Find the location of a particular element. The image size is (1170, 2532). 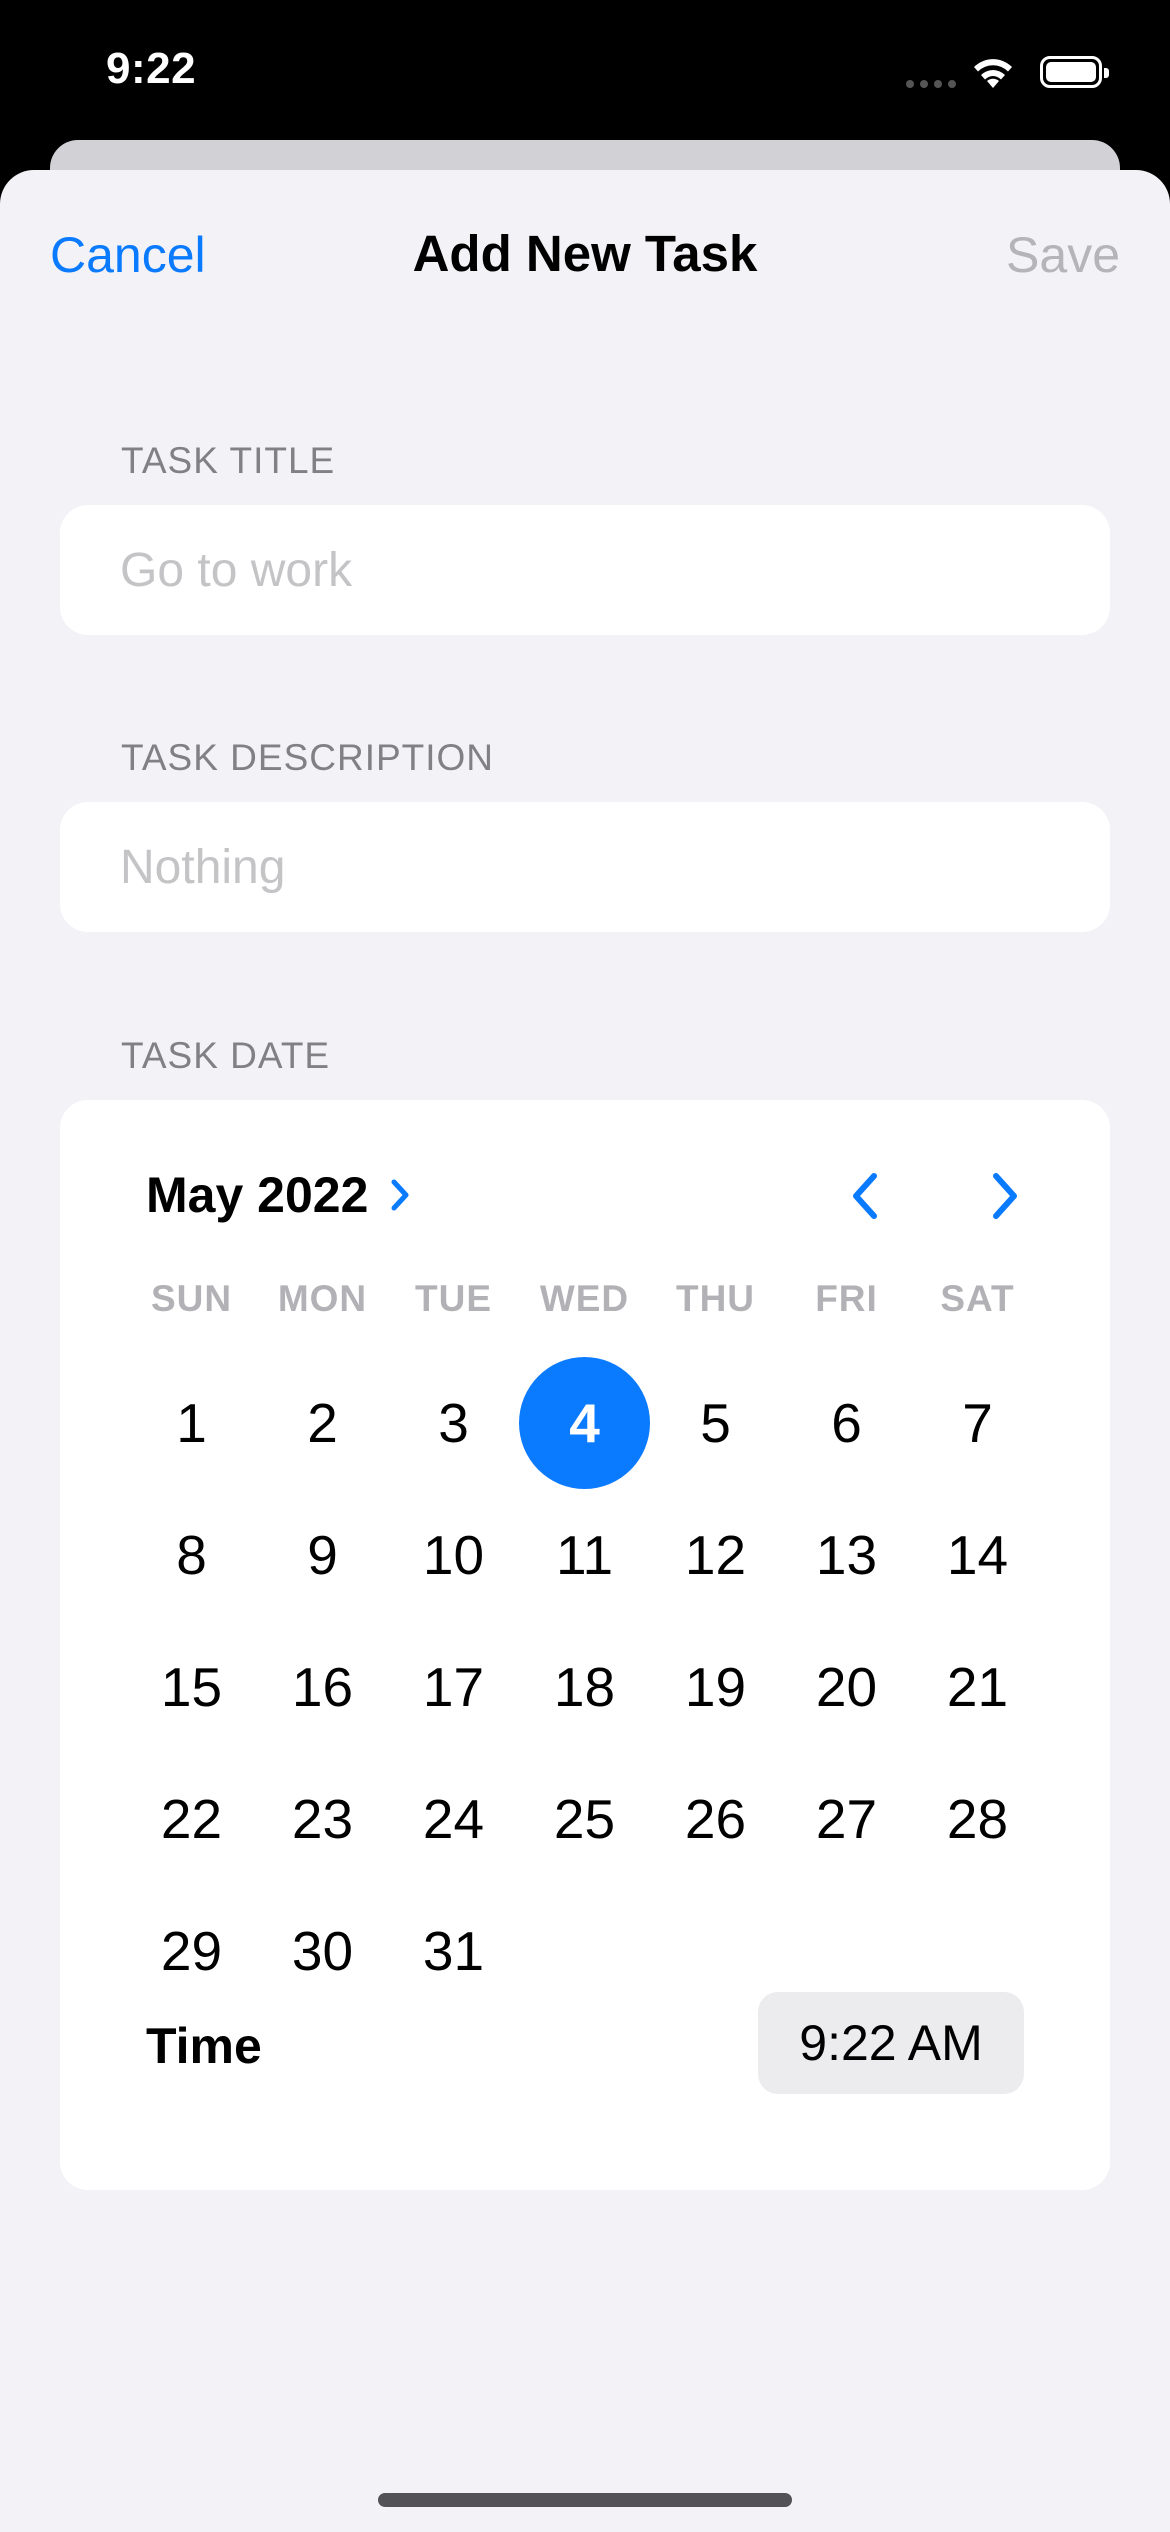

chevron-left-icon is located at coordinates (865, 1196).